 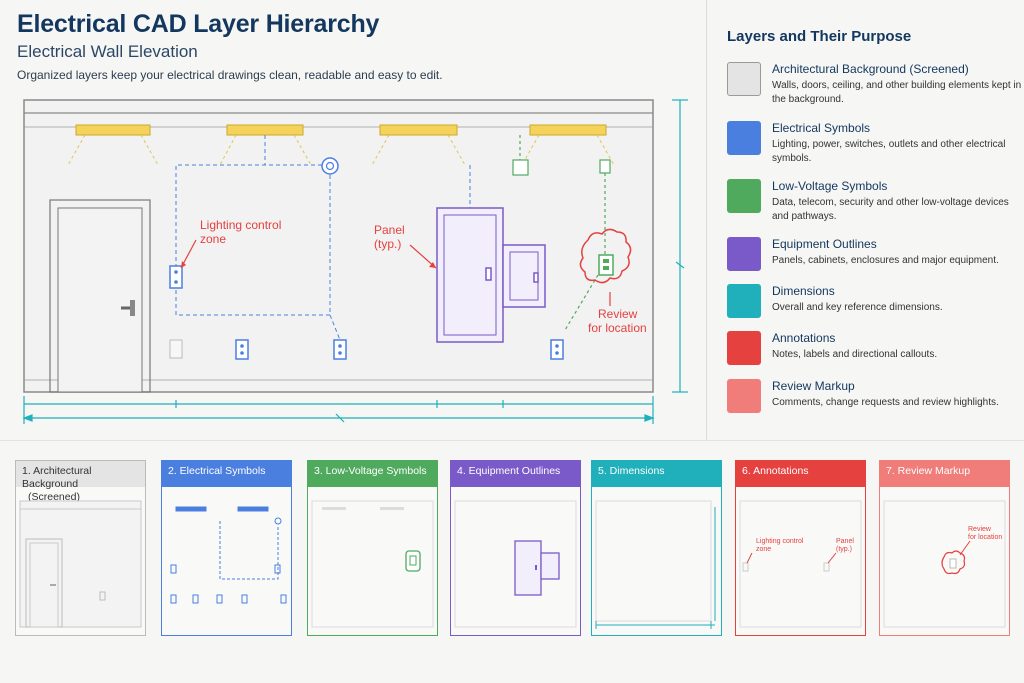 What do you see at coordinates (800, 564) in the screenshot?
I see `panel-drawing: Lighting control zone Panel (typ.)` at bounding box center [800, 564].